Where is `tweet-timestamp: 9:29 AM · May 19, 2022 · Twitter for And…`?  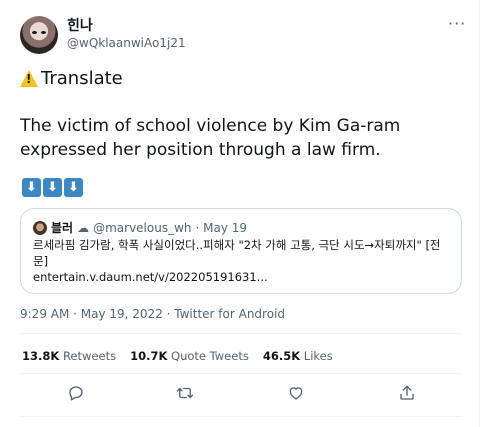 tweet-timestamp: 9:29 AM · May 19, 2022 · Twitter for And… is located at coordinates (152, 314).